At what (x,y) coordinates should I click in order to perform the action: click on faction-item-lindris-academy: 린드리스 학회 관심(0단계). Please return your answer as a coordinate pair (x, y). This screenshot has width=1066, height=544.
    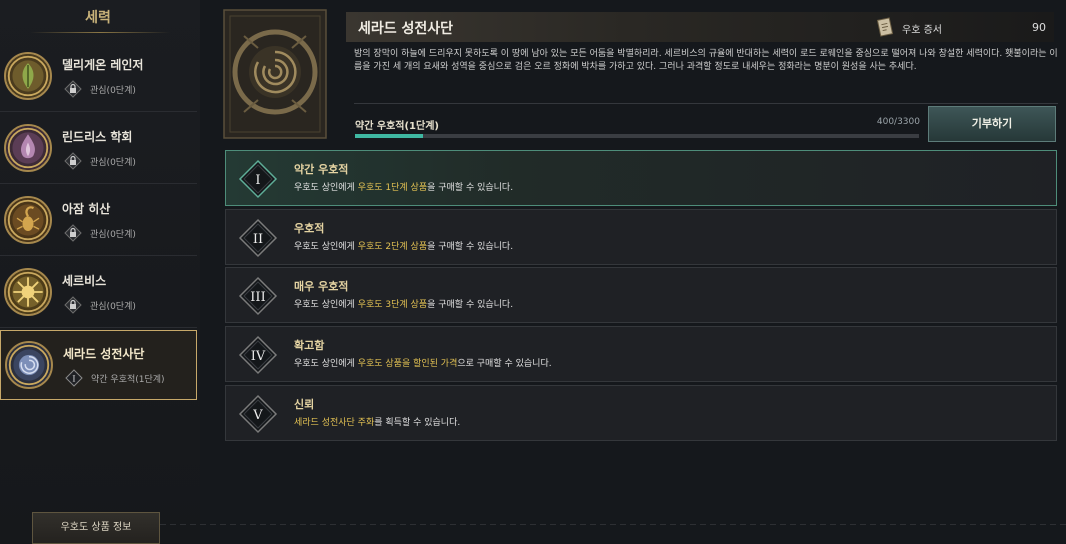
    Looking at the image, I should click on (98, 149).